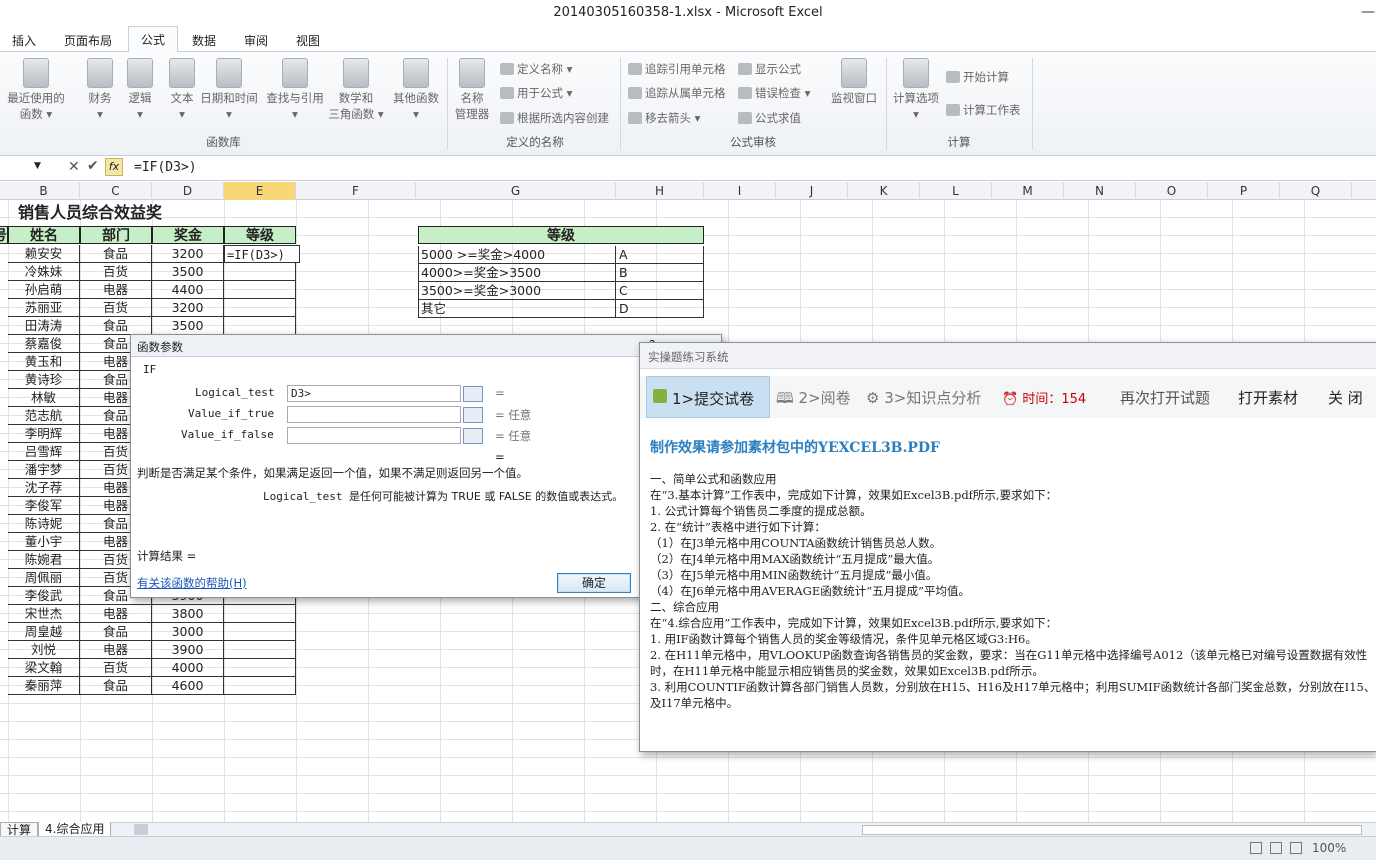 The height and width of the screenshot is (860, 1376). Describe the element at coordinates (204, 41) in the screenshot. I see `tab-data: 数据` at that location.